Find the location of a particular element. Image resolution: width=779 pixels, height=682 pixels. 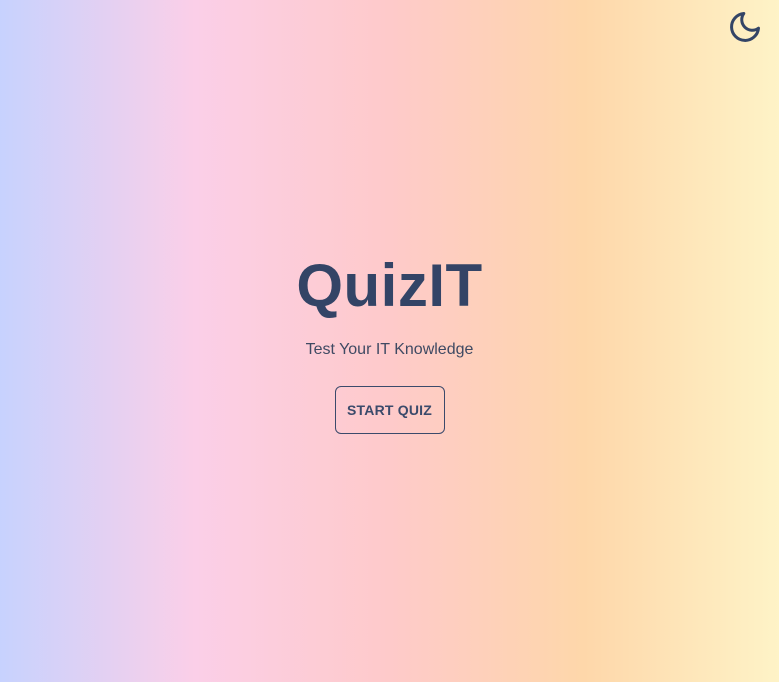

moon-icon is located at coordinates (745, 27).